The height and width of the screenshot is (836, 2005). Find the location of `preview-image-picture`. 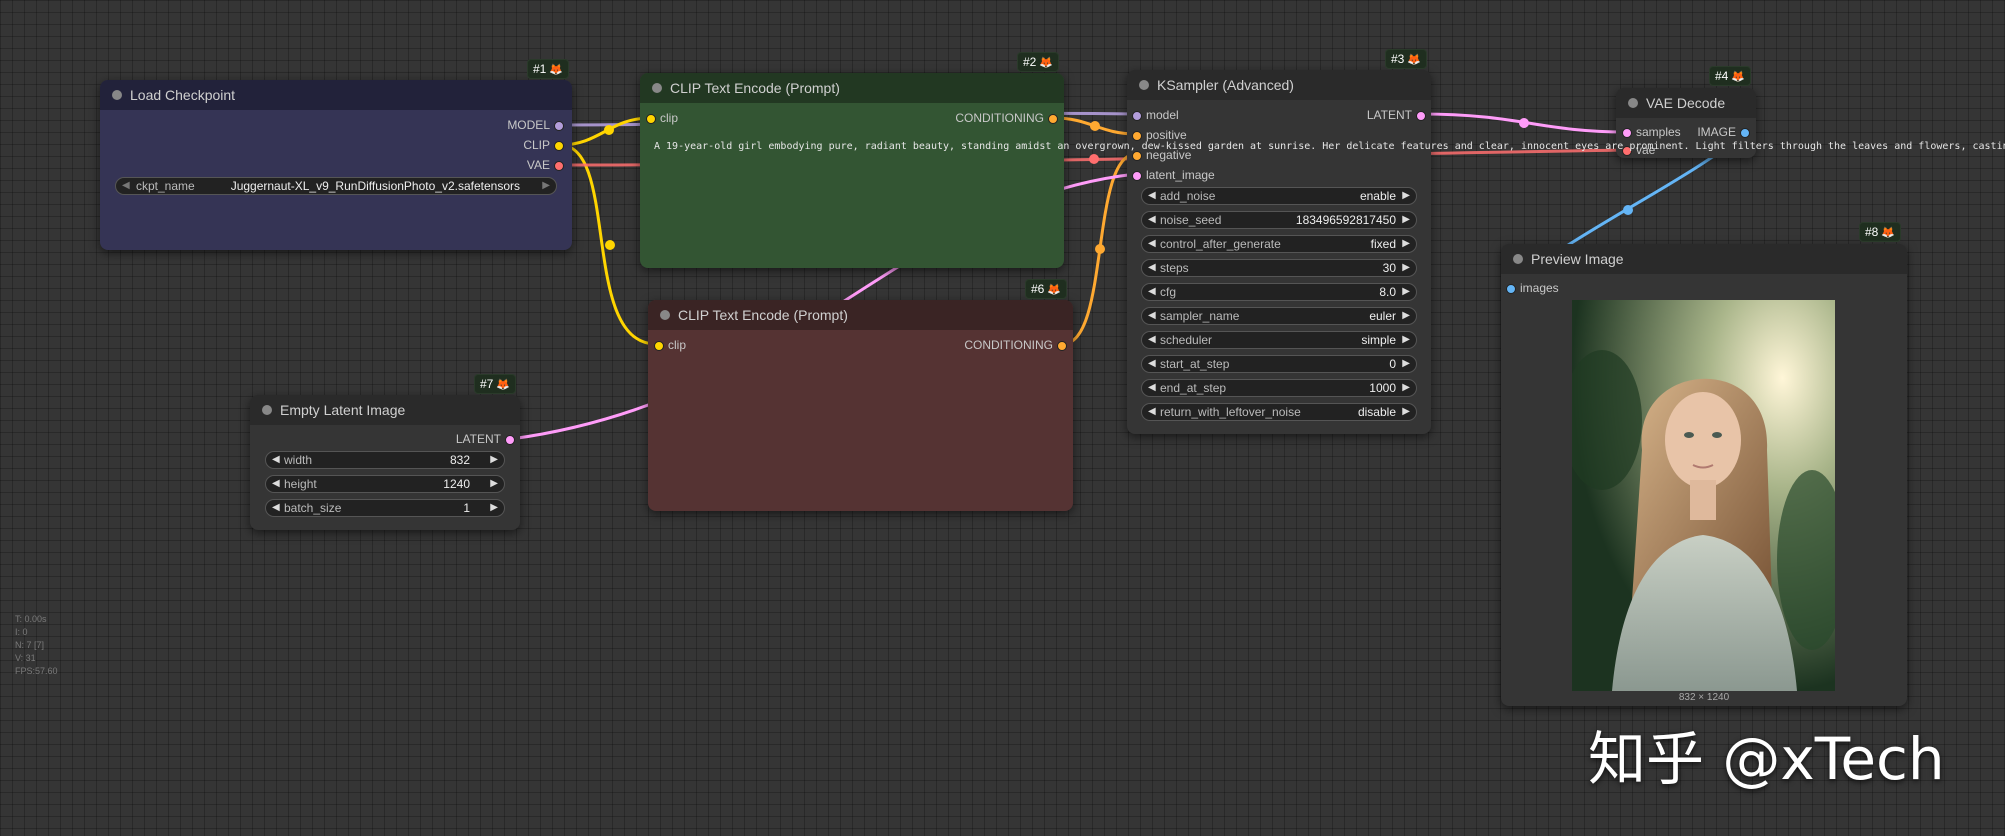

preview-image-picture is located at coordinates (1703, 495).